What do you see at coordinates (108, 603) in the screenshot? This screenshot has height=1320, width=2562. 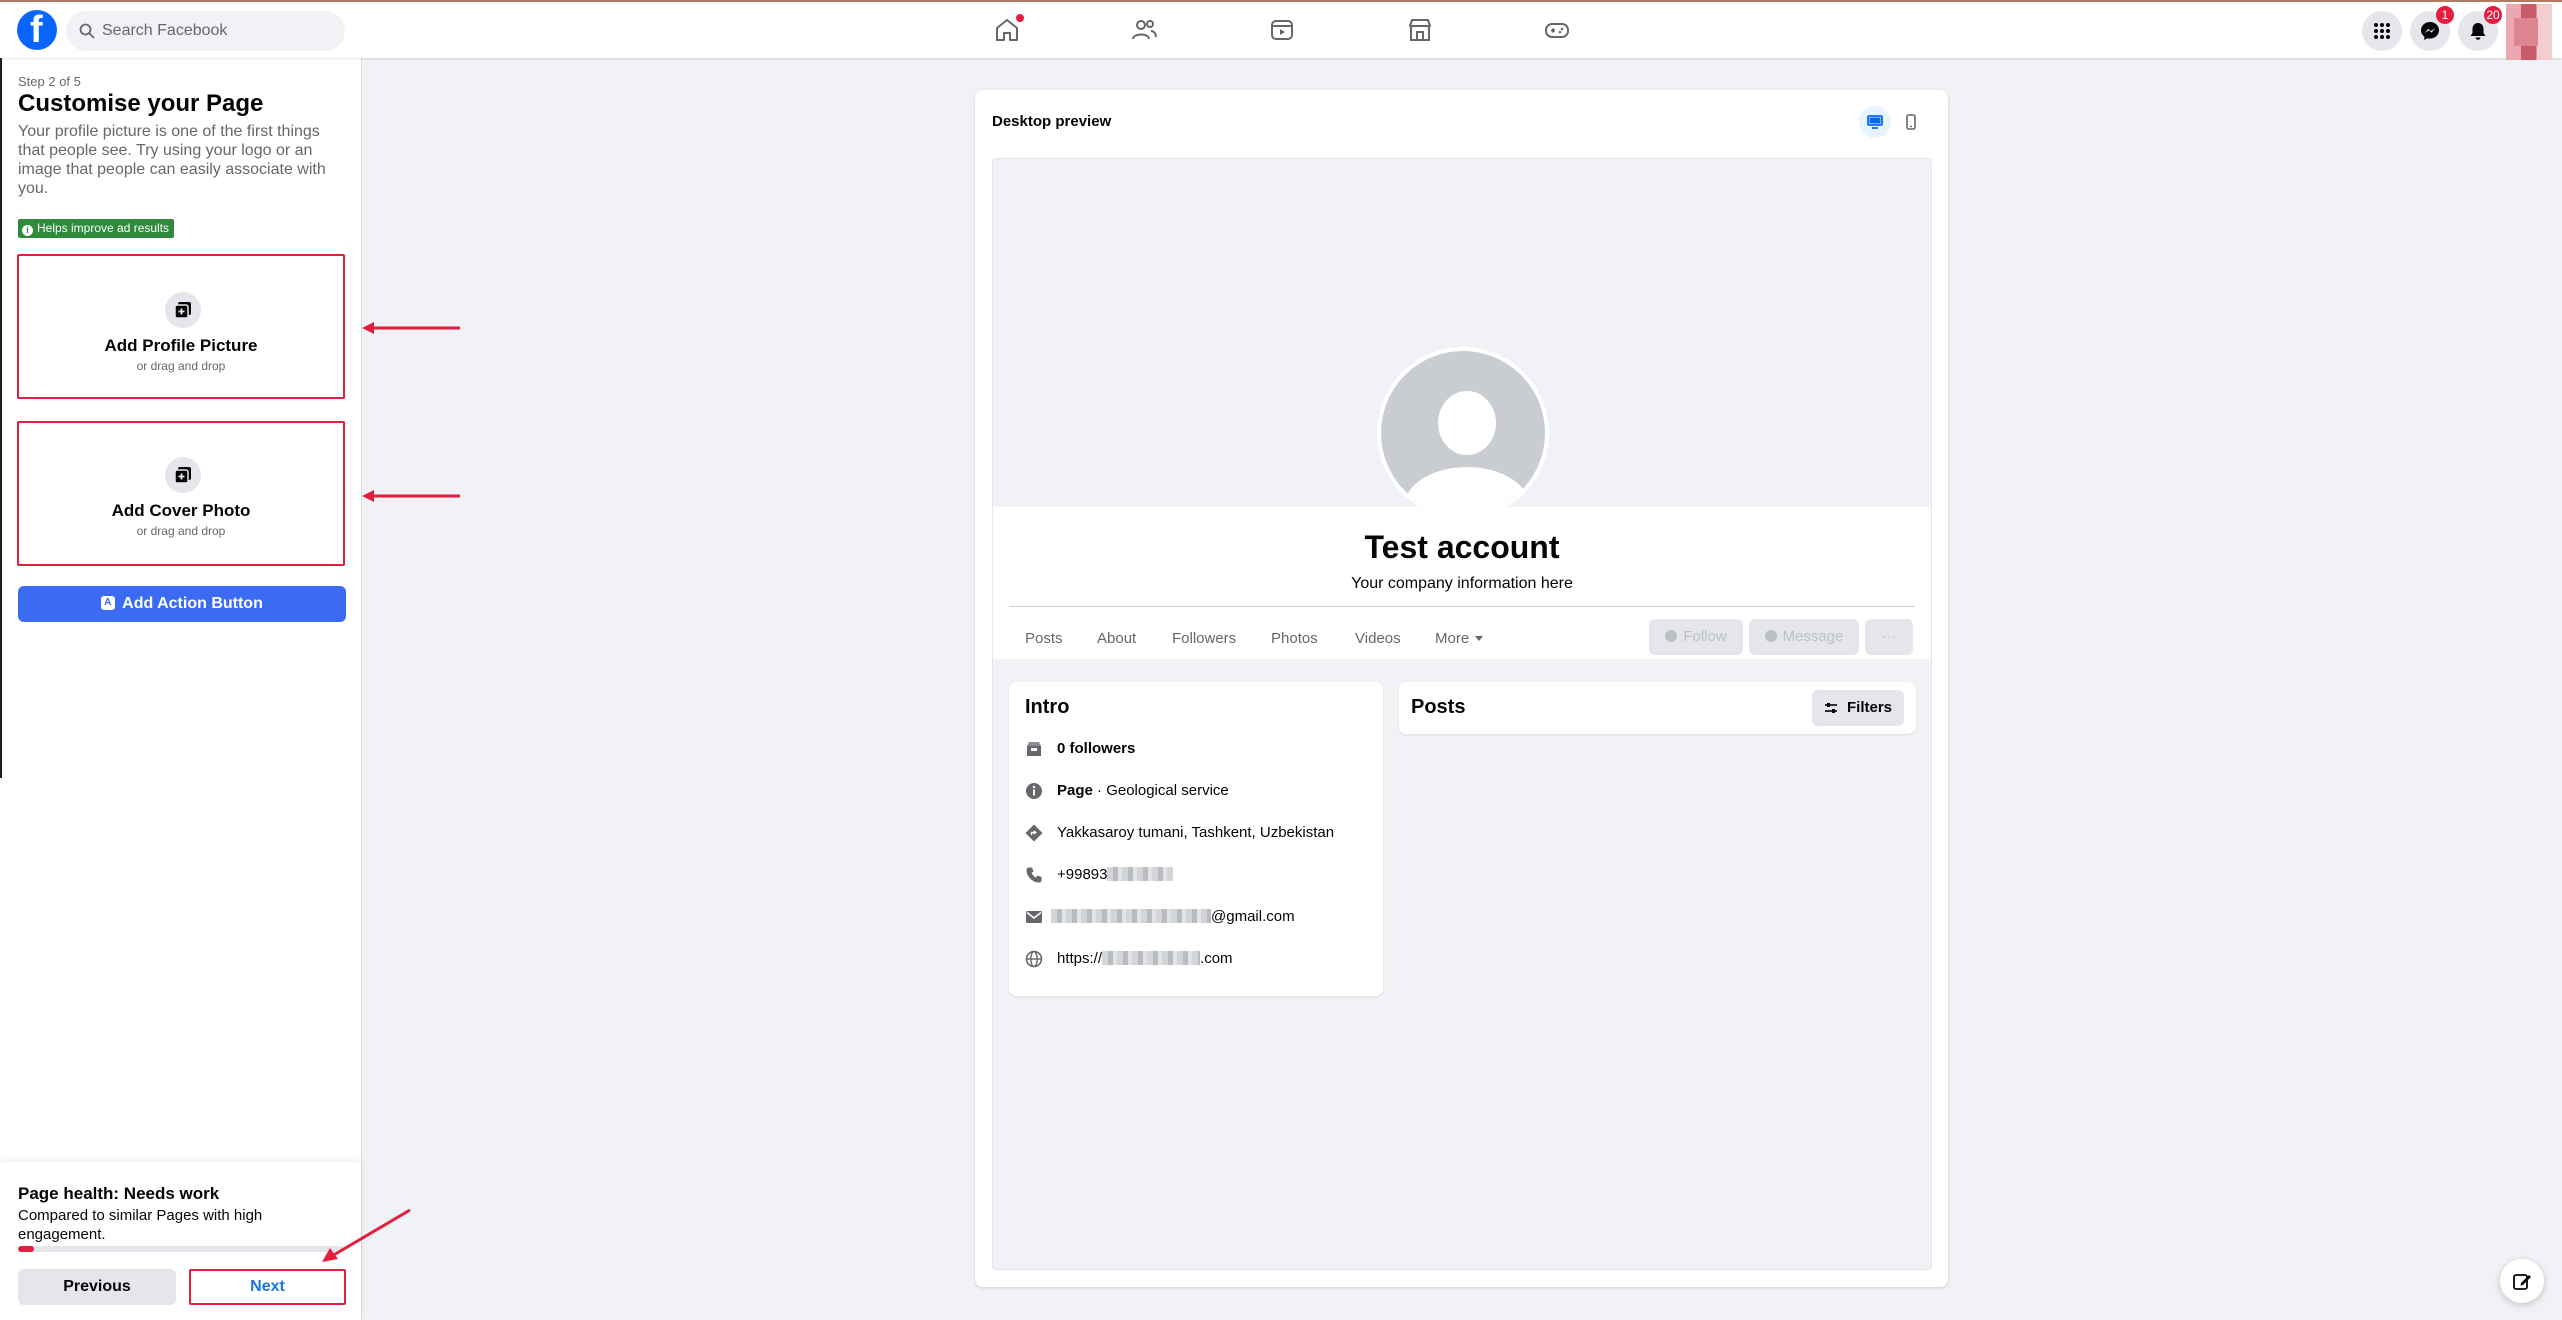 I see `action-button-icon` at bounding box center [108, 603].